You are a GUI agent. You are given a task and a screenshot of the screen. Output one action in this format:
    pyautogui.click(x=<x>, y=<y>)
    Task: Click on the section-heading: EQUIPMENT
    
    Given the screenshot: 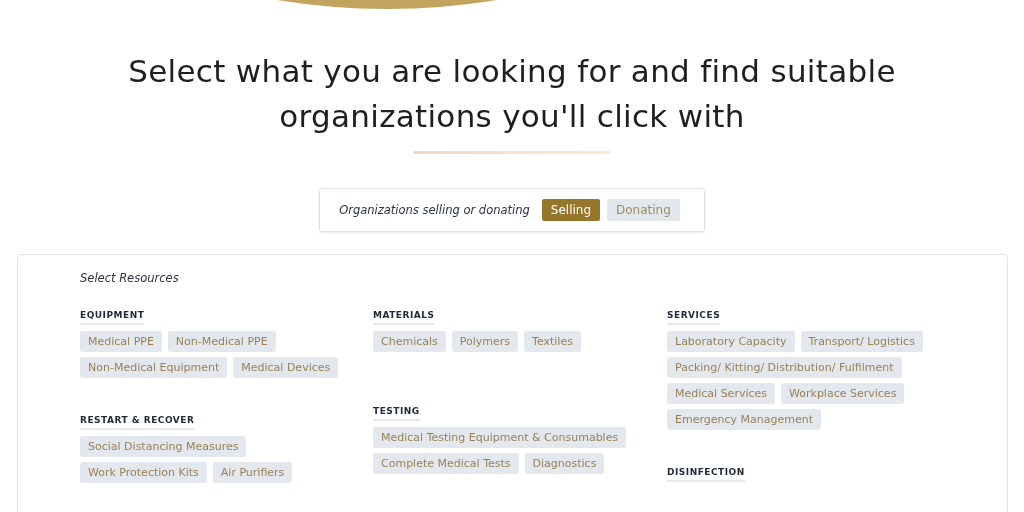 What is the action you would take?
    pyautogui.click(x=112, y=317)
    